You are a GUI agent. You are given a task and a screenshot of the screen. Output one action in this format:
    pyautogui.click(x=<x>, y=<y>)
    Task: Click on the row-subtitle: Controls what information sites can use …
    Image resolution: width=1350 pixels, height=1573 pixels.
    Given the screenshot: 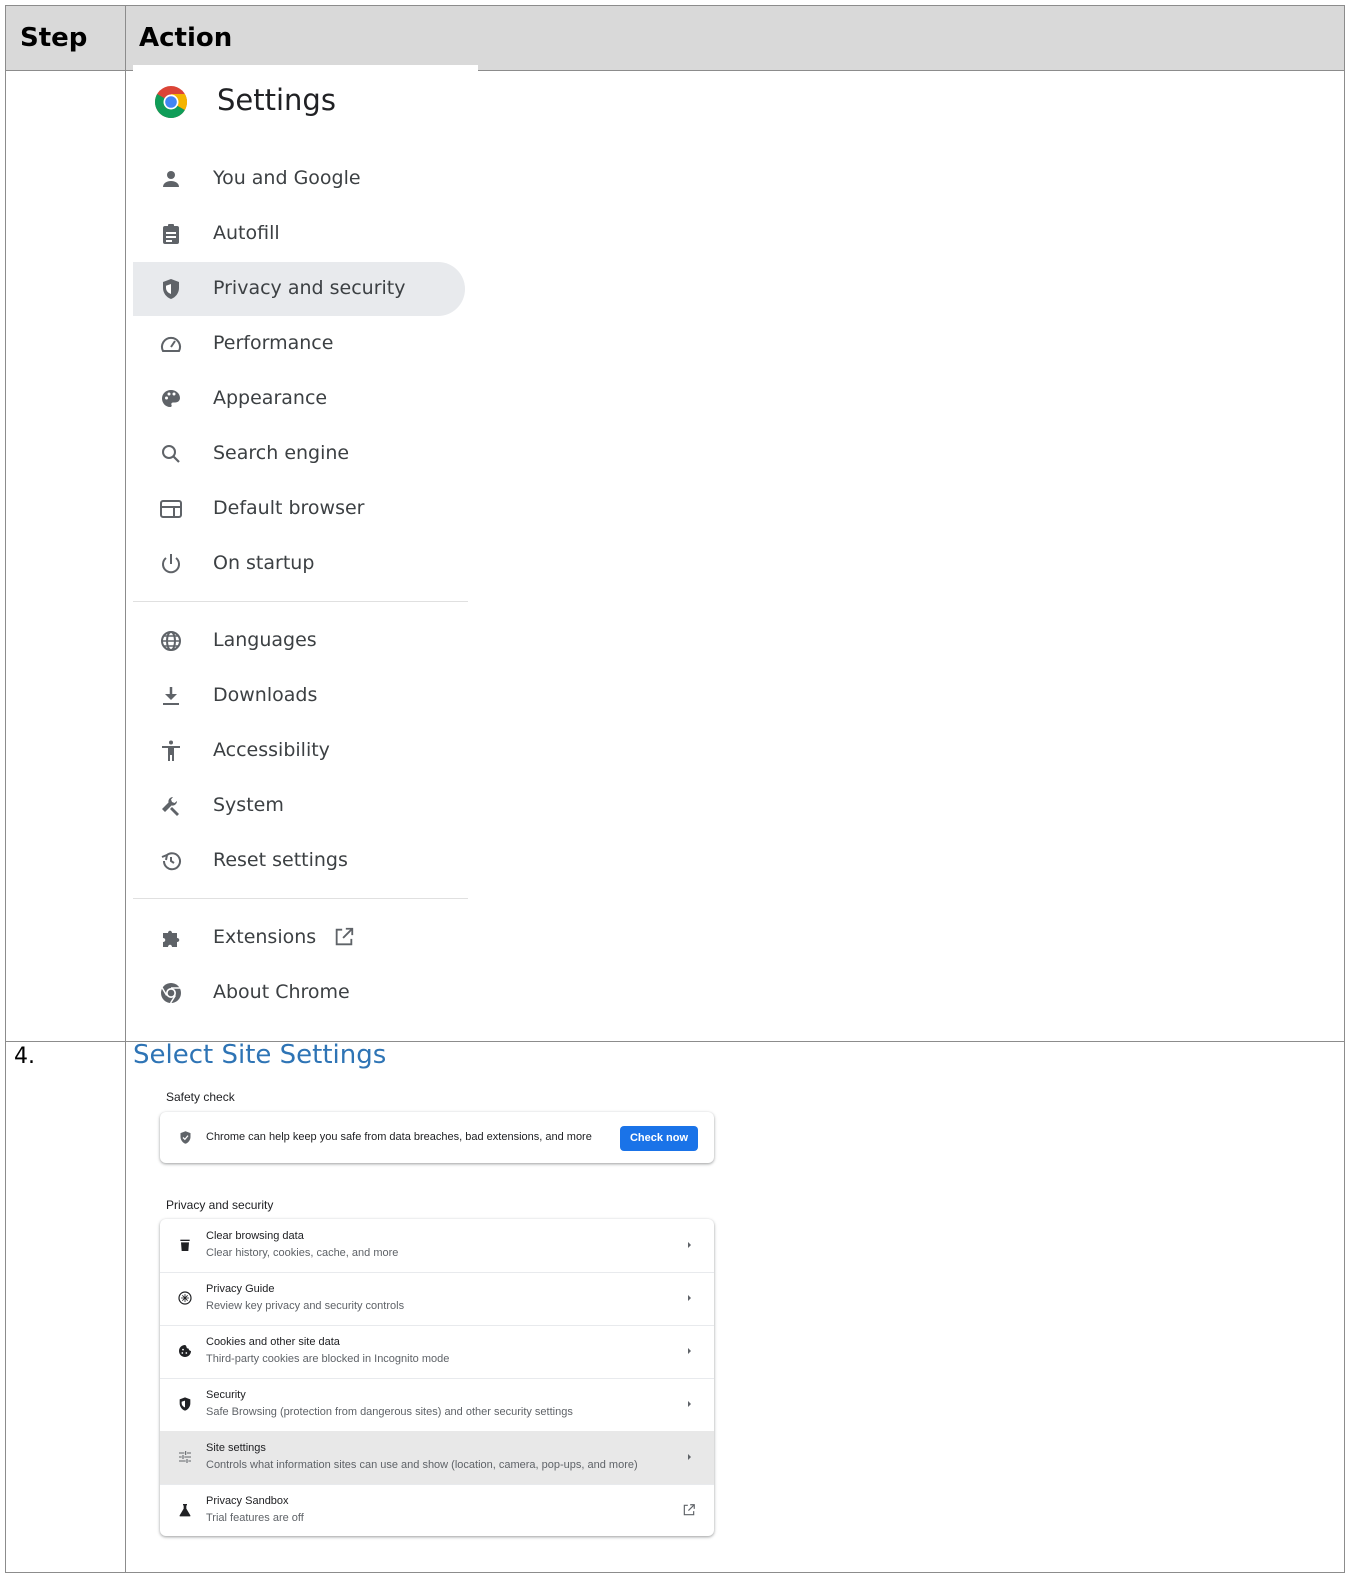 What is the action you would take?
    pyautogui.click(x=422, y=1465)
    